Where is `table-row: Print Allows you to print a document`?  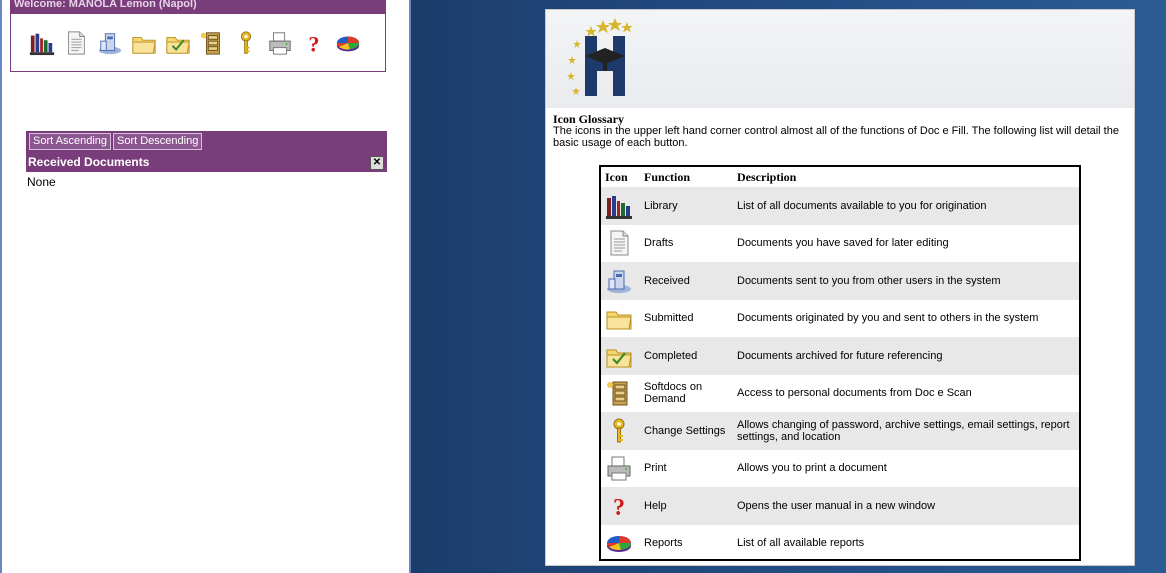 table-row: Print Allows you to print a document is located at coordinates (840, 469).